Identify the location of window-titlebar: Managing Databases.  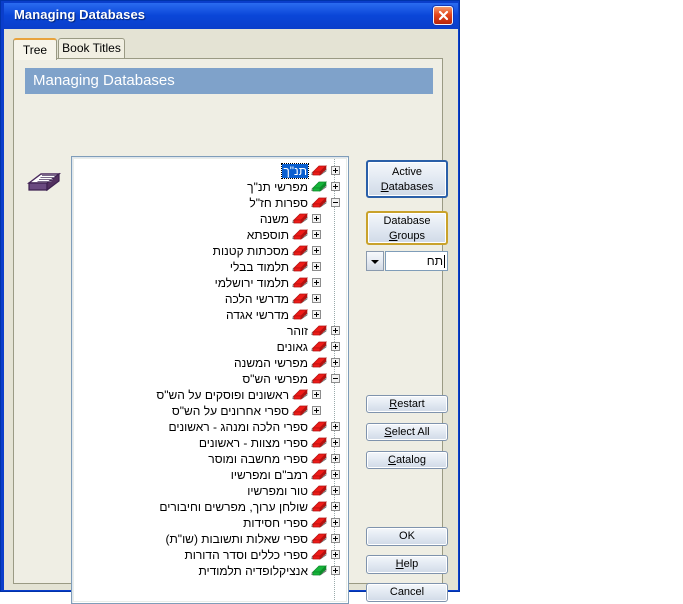
(231, 16).